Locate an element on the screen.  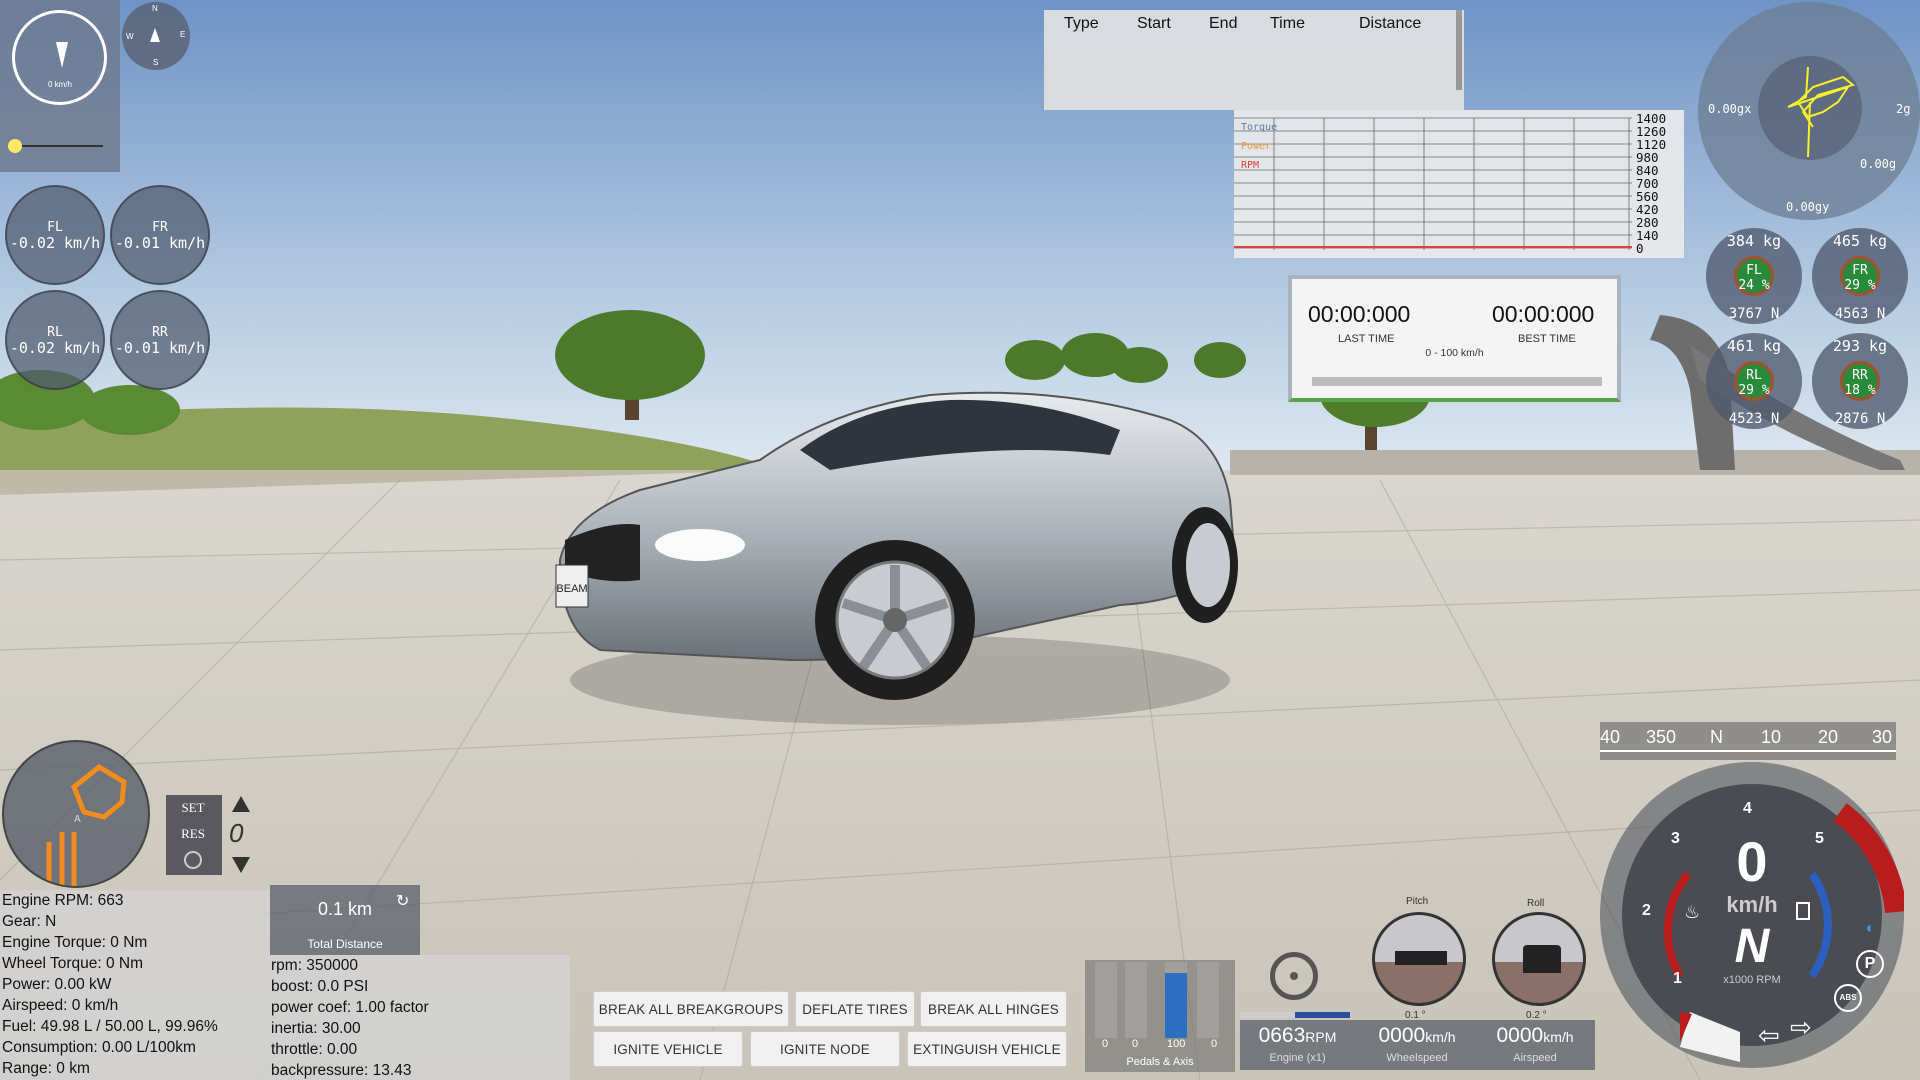
steering-bar-fill is located at coordinates (1322, 1015).